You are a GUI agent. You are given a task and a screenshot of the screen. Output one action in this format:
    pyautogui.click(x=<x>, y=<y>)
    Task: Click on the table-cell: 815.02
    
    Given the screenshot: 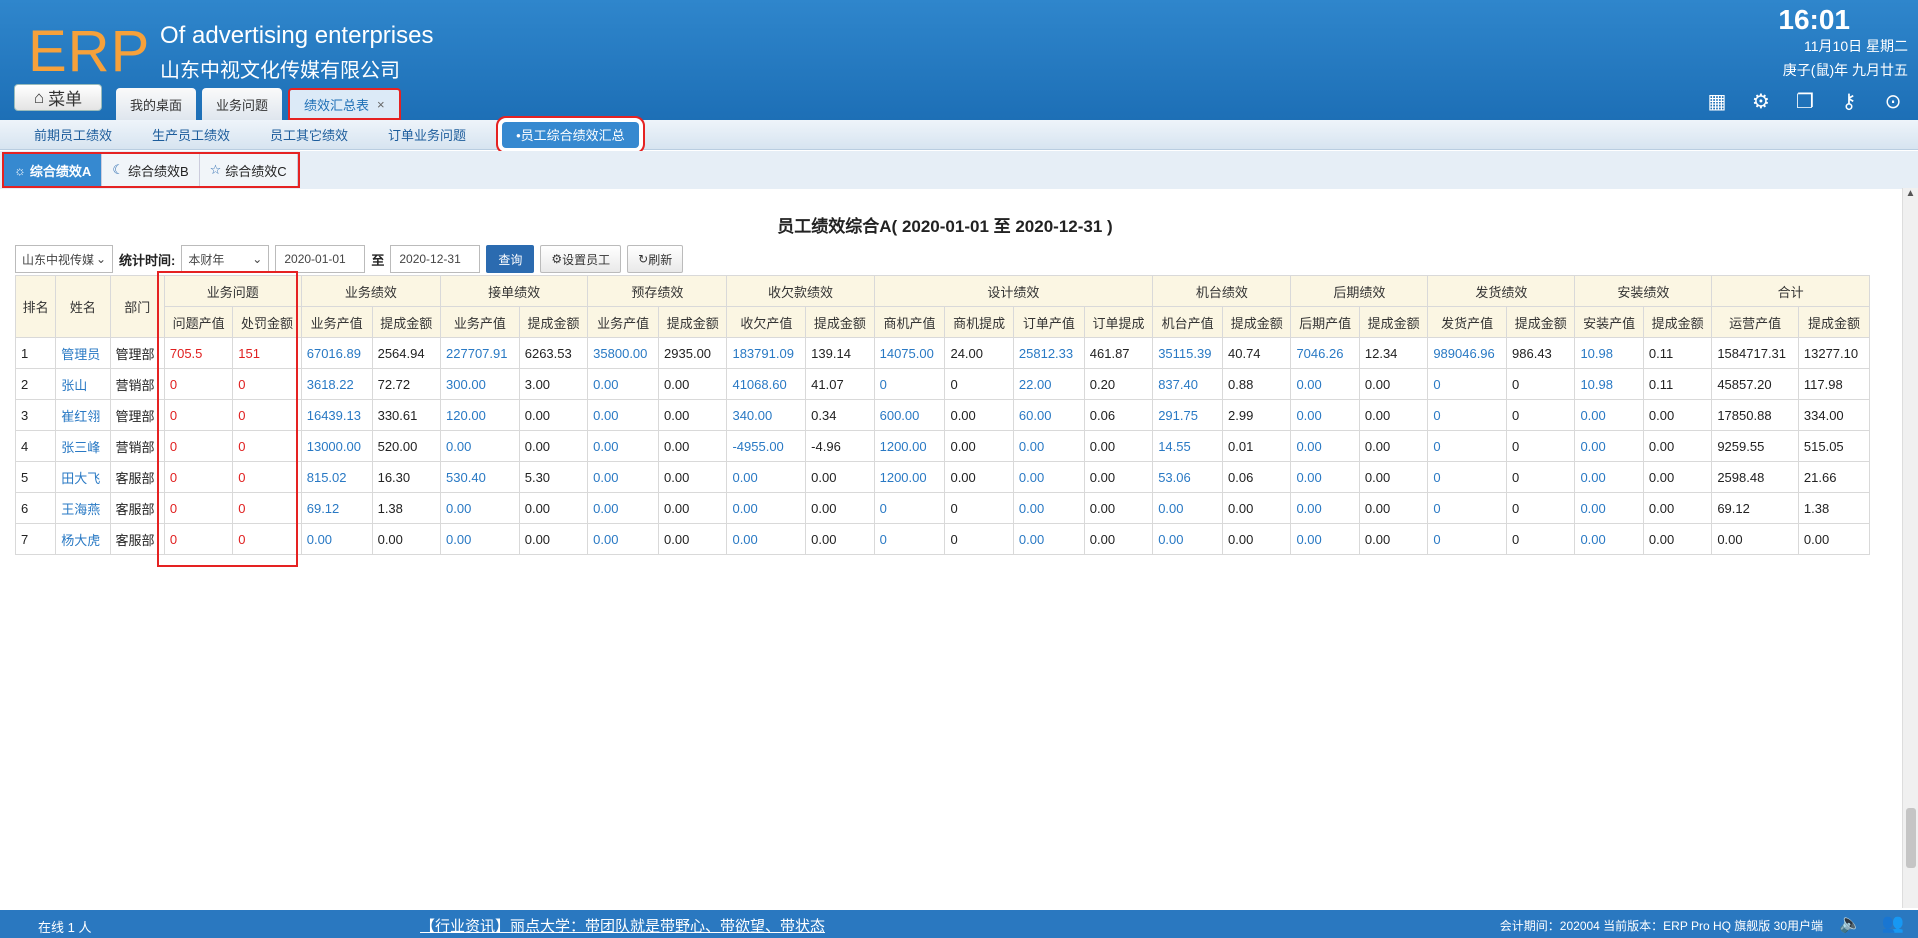 What is the action you would take?
    pyautogui.click(x=336, y=477)
    